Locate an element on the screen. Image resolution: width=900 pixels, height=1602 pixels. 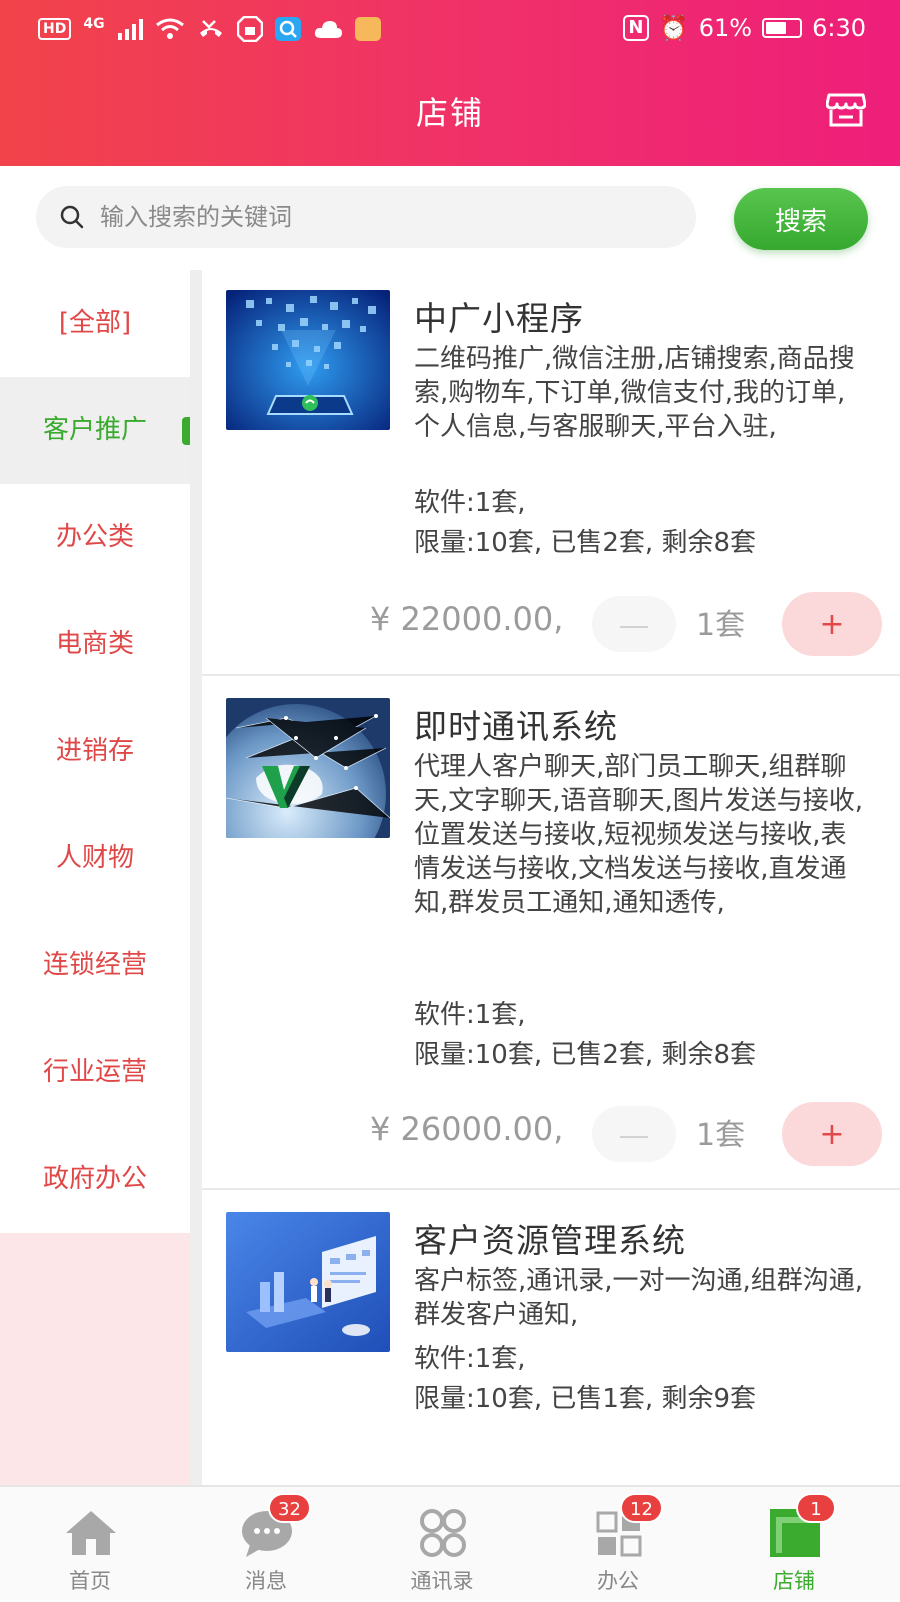
search-app-icon is located at coordinates (287, 29).